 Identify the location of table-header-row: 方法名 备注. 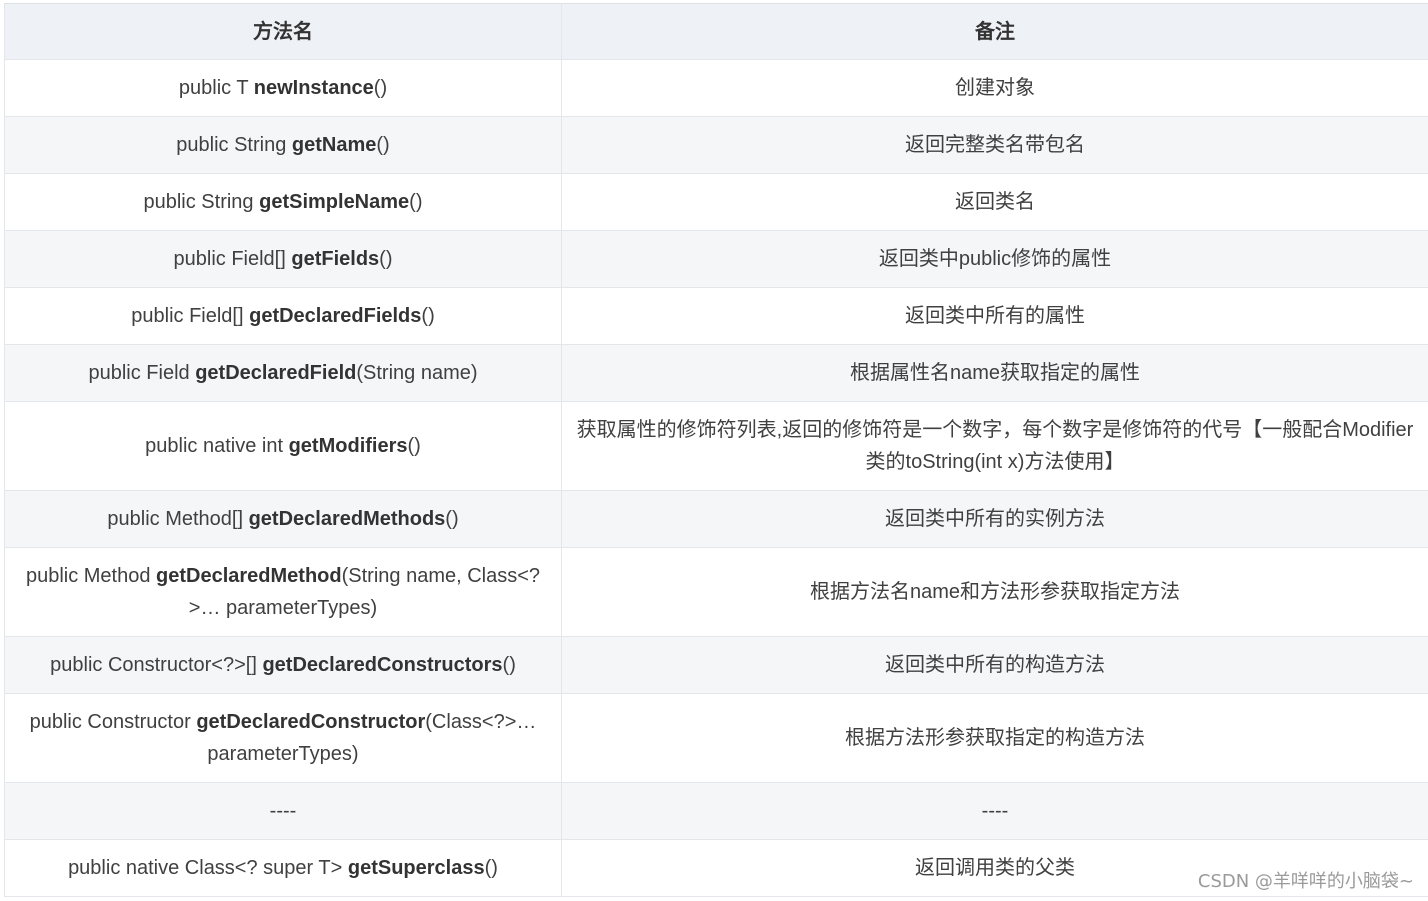
(716, 31).